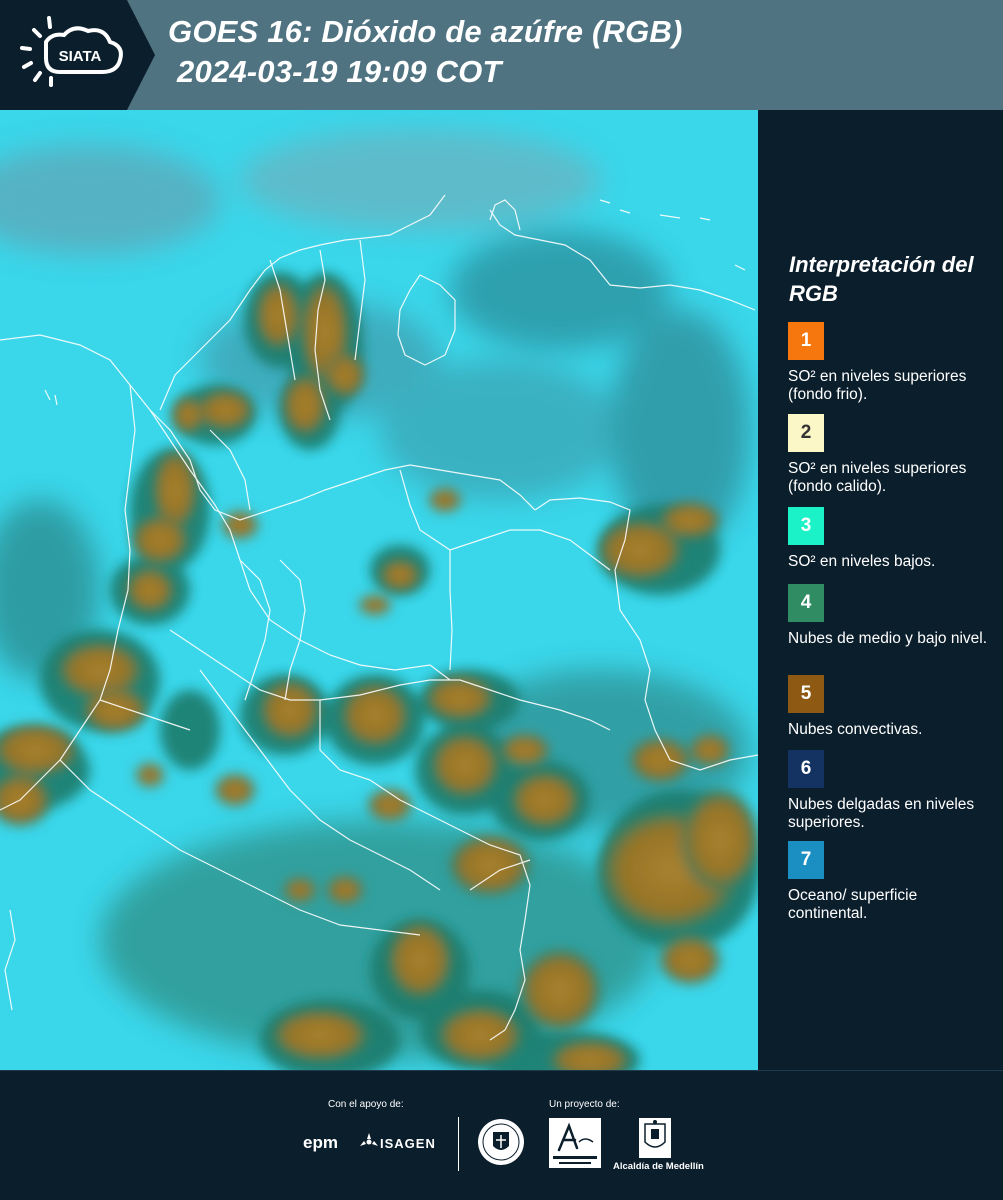 The height and width of the screenshot is (1200, 1003). Describe the element at coordinates (881, 813) in the screenshot. I see `legend-label-6: Nubes delgadas en niveles superiores.` at that location.